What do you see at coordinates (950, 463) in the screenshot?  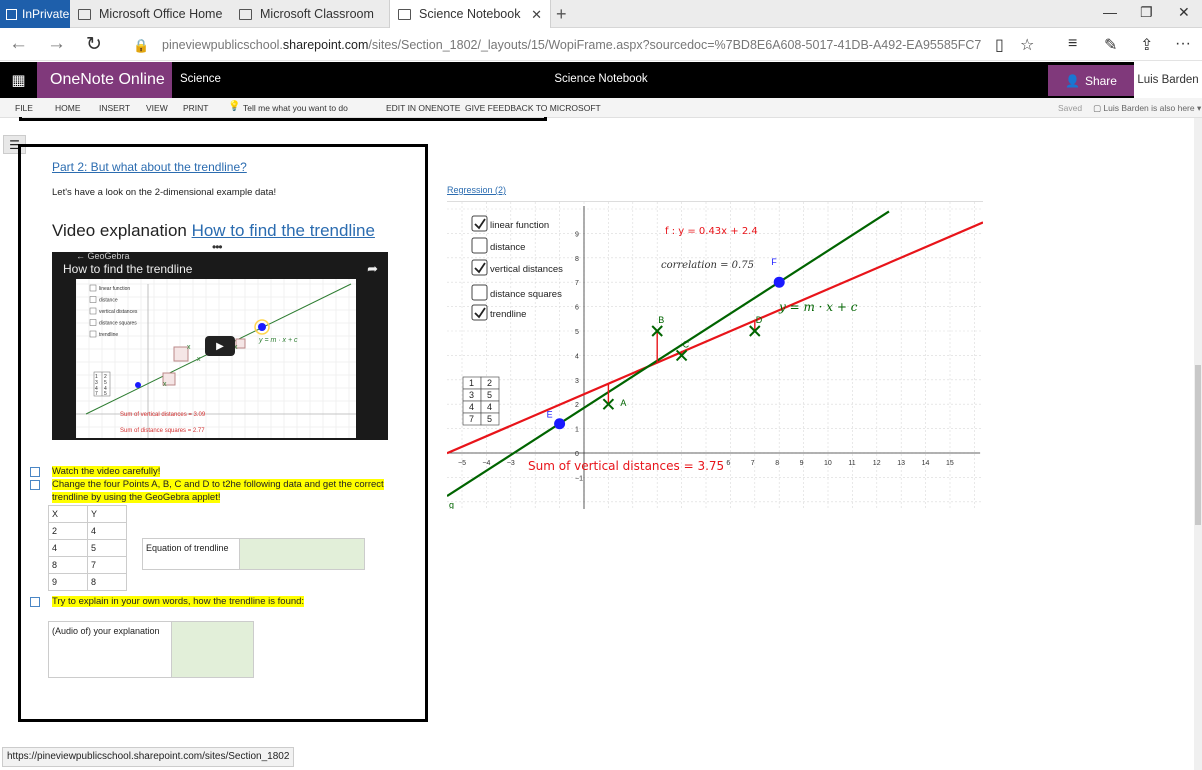 I see `x-tick-label: 15` at bounding box center [950, 463].